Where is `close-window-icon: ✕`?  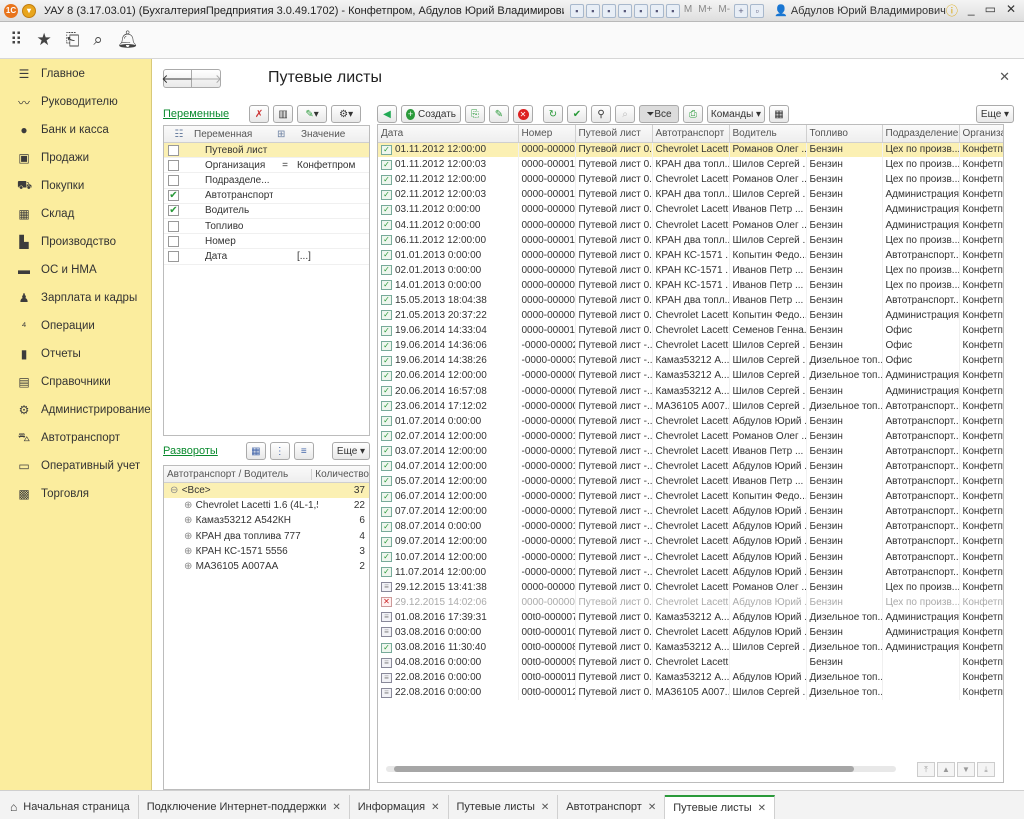 close-window-icon: ✕ is located at coordinates (1011, 10).